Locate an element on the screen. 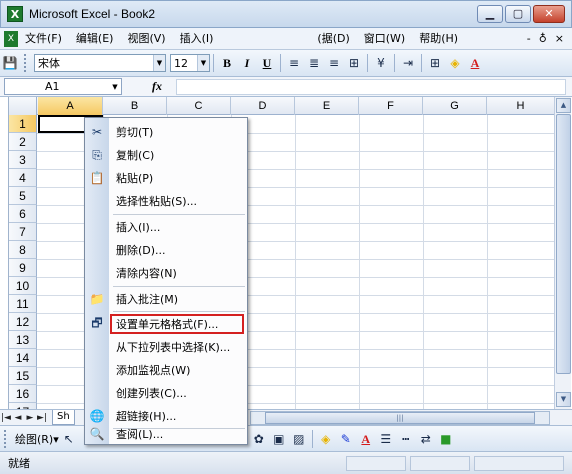  row-header: 7 is located at coordinates (23, 232).